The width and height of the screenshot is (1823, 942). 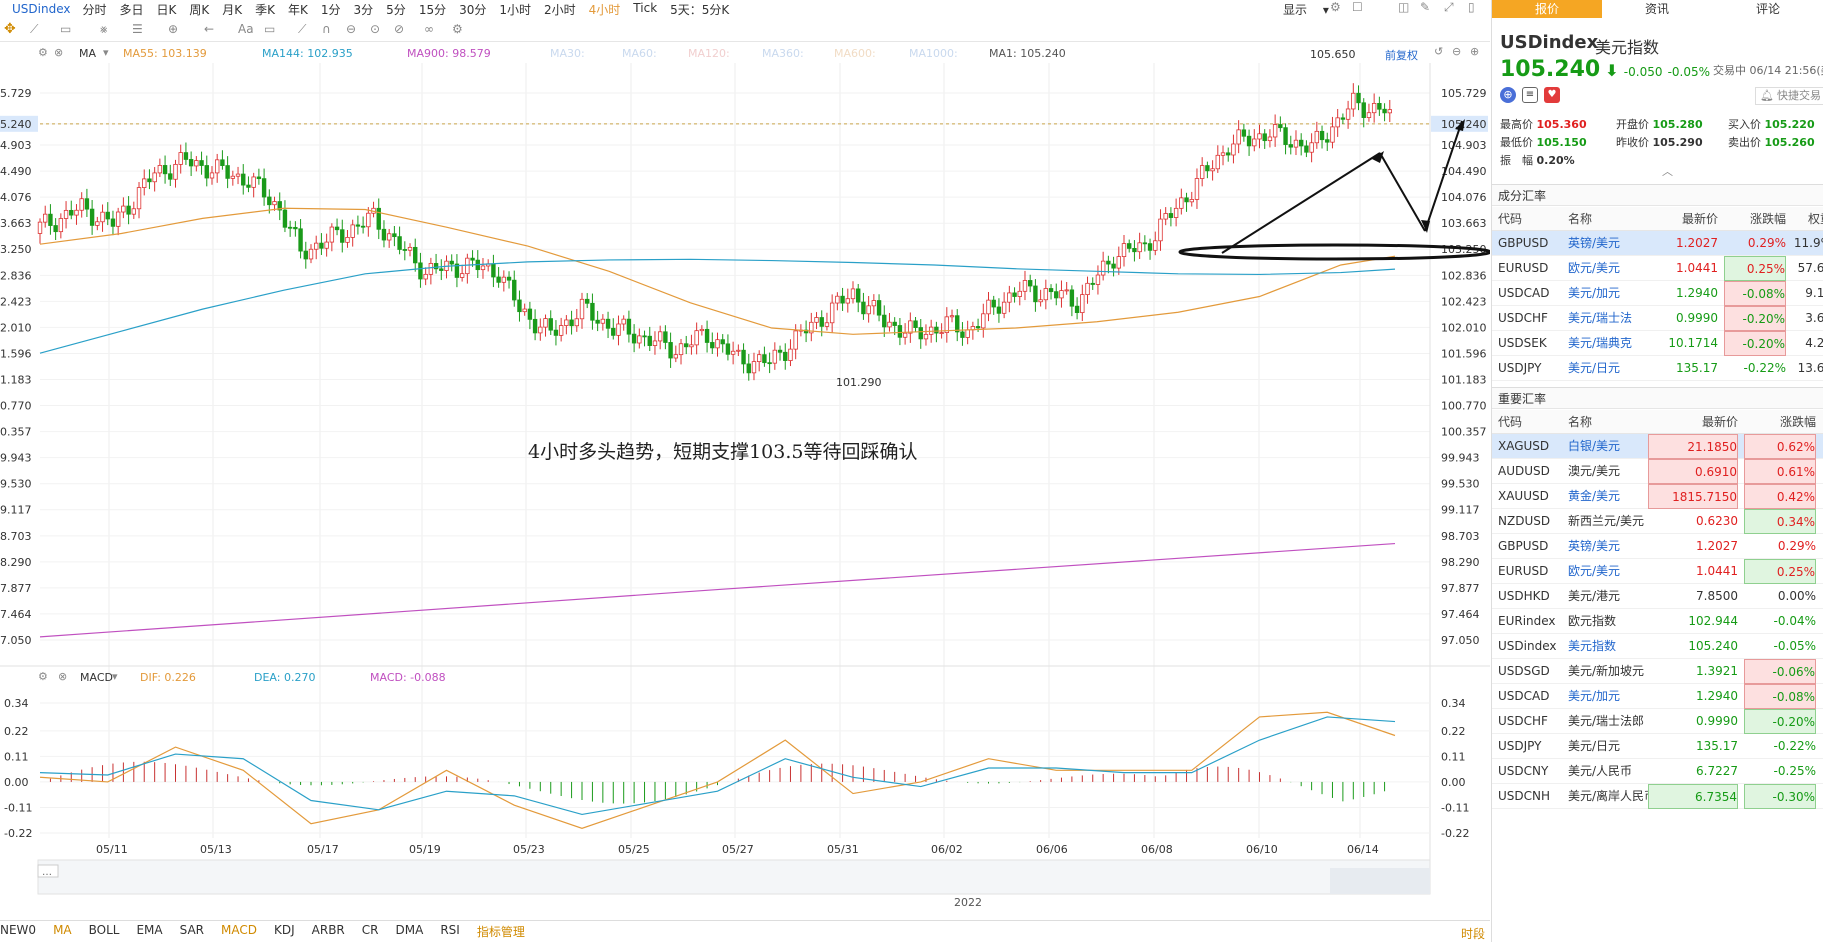 What do you see at coordinates (1657, 546) in the screenshot?
I see `table-row: GBPUSD 英镑/美元 1.2027 0.29%` at bounding box center [1657, 546].